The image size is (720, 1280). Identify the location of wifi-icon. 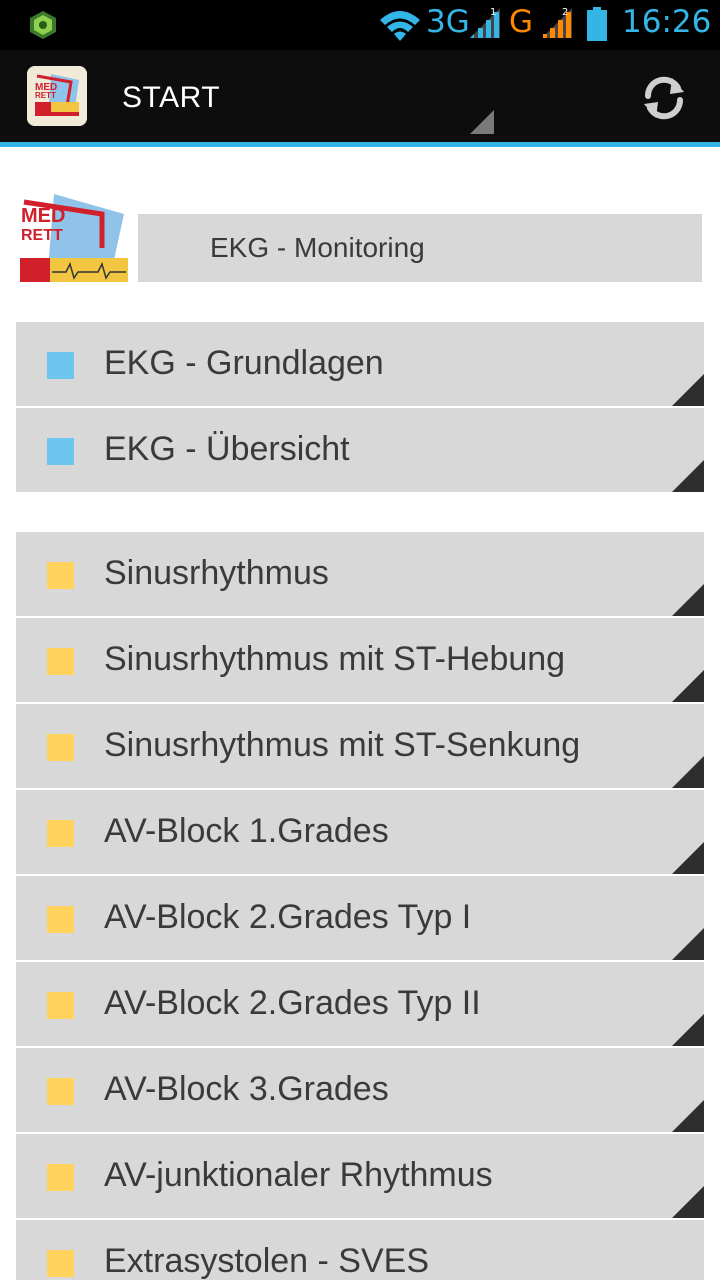
(400, 26).